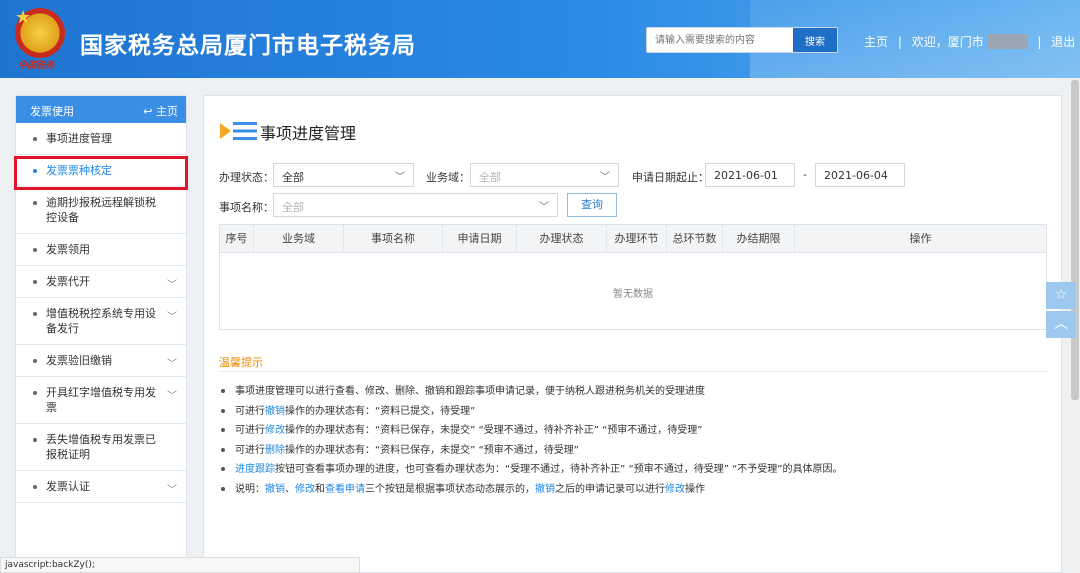 The image size is (1080, 573). I want to click on sidebar-item-red-invoice: 开具红字增值税专用发票 ﹀, so click(101, 400).